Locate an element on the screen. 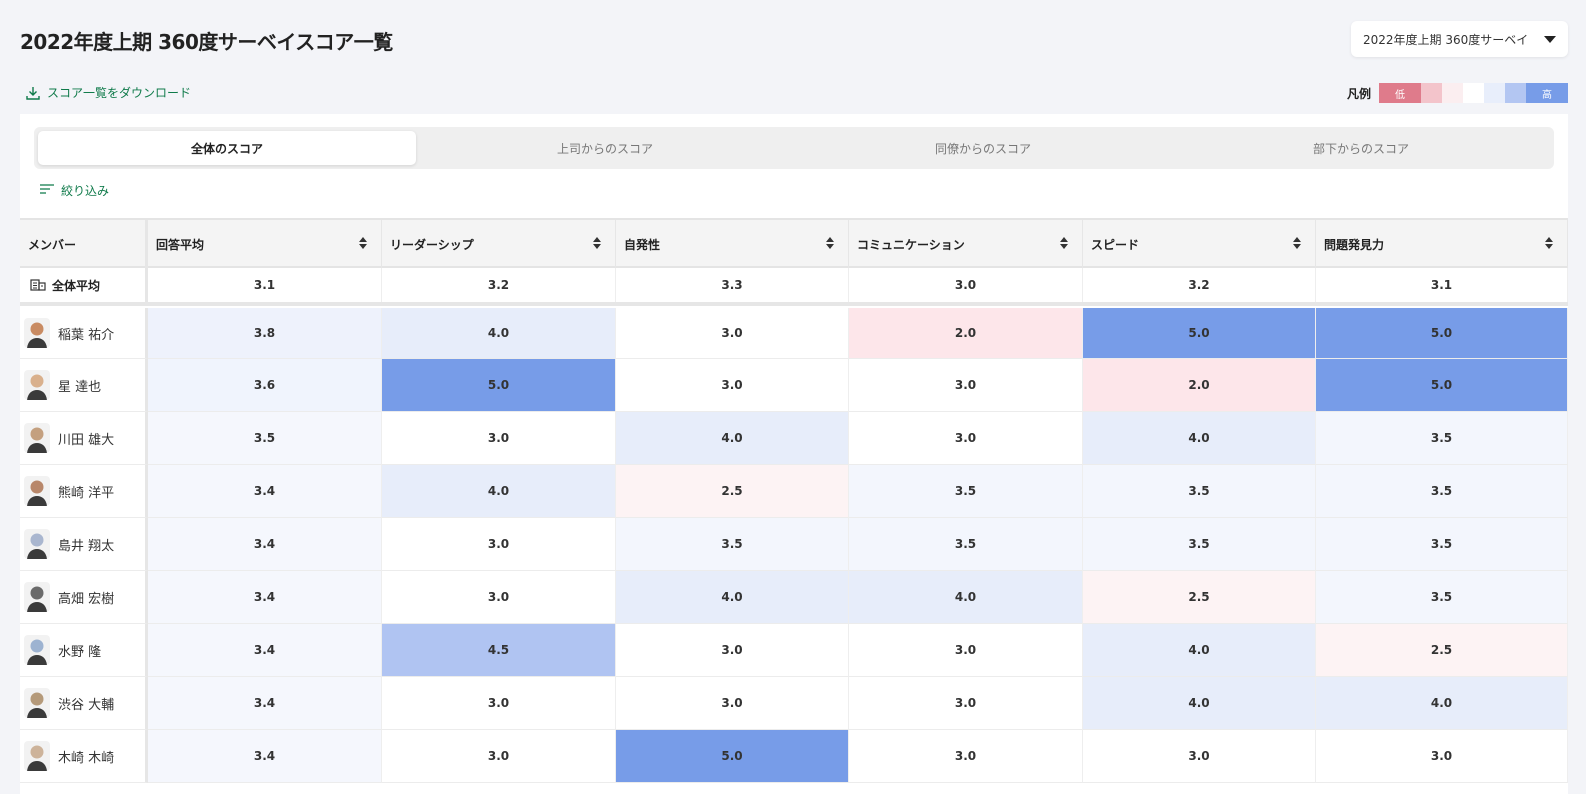  download-label: スコア一覧をダウンロード is located at coordinates (119, 93).